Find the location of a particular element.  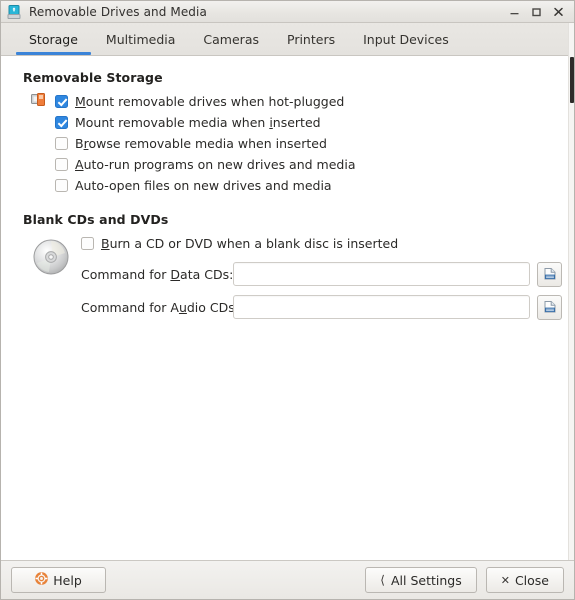

section-heading-blank-cds: Blank CDs and DVDs is located at coordinates (96, 219).